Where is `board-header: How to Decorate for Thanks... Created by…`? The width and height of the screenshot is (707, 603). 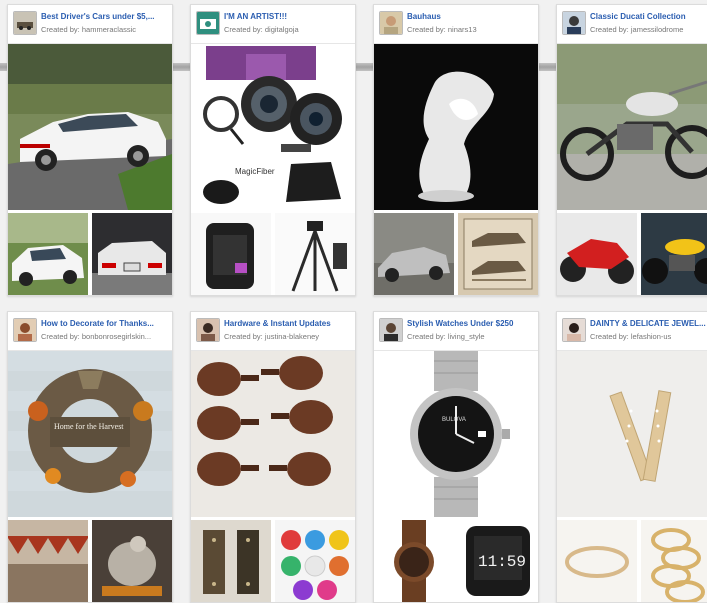 board-header: How to Decorate for Thanks... Created by… is located at coordinates (90, 331).